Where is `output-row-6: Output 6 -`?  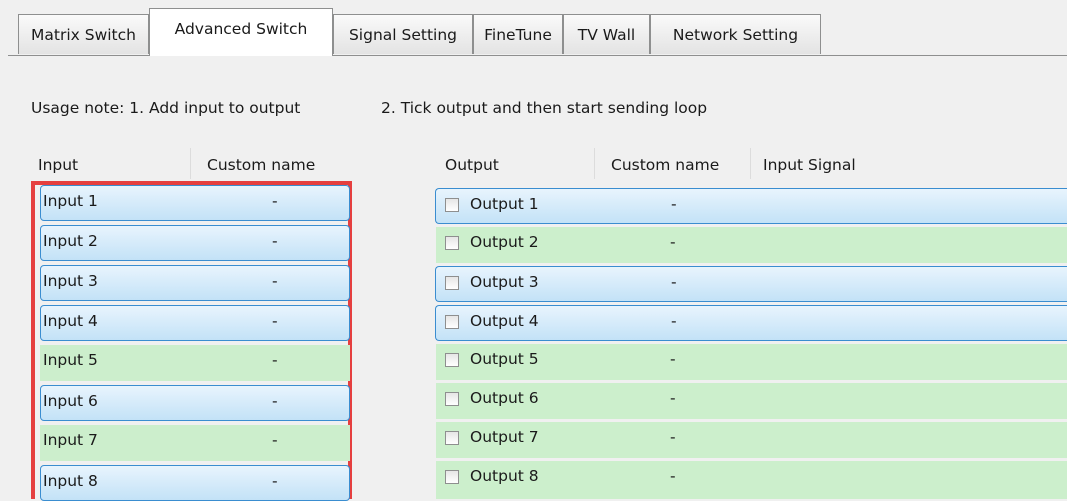
output-row-6: Output 6 - is located at coordinates (751, 401).